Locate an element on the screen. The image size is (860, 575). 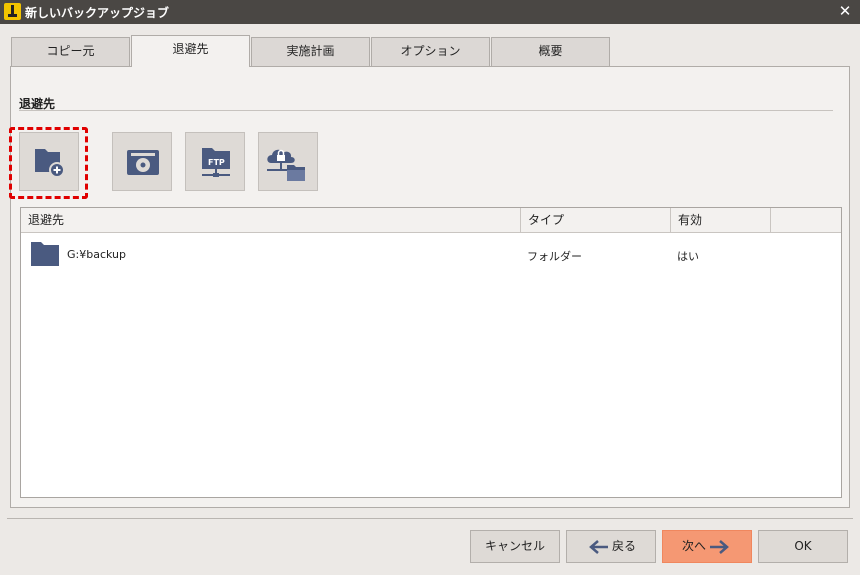
window-title: 新しいバックアップジョブ is located at coordinates (97, 13).